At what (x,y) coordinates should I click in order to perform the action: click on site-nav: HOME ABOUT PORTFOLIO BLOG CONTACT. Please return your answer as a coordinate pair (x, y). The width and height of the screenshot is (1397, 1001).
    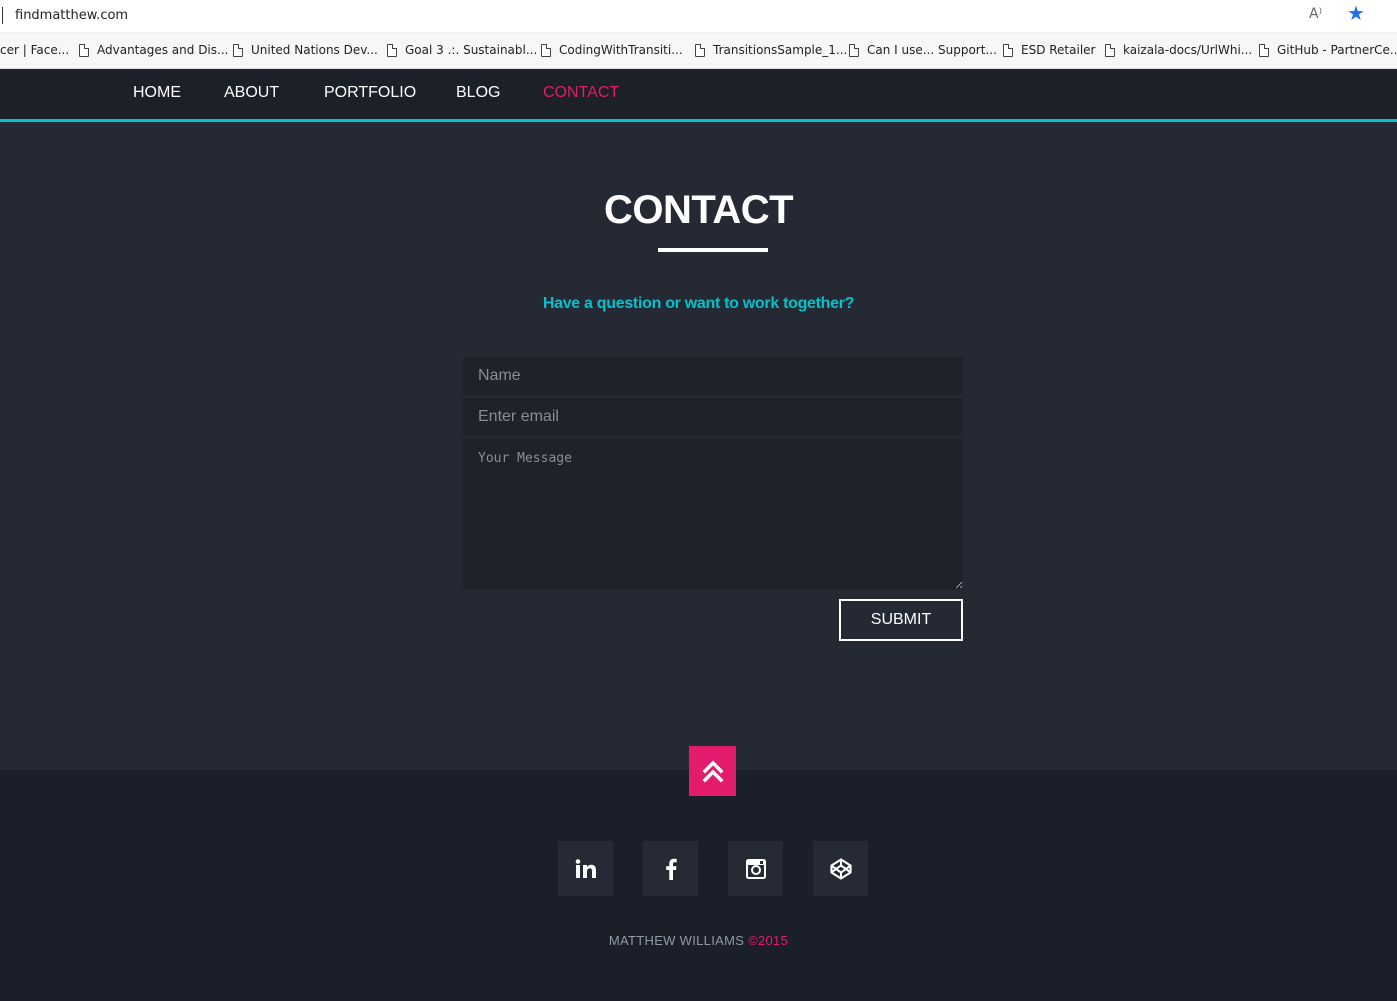
    Looking at the image, I should click on (698, 94).